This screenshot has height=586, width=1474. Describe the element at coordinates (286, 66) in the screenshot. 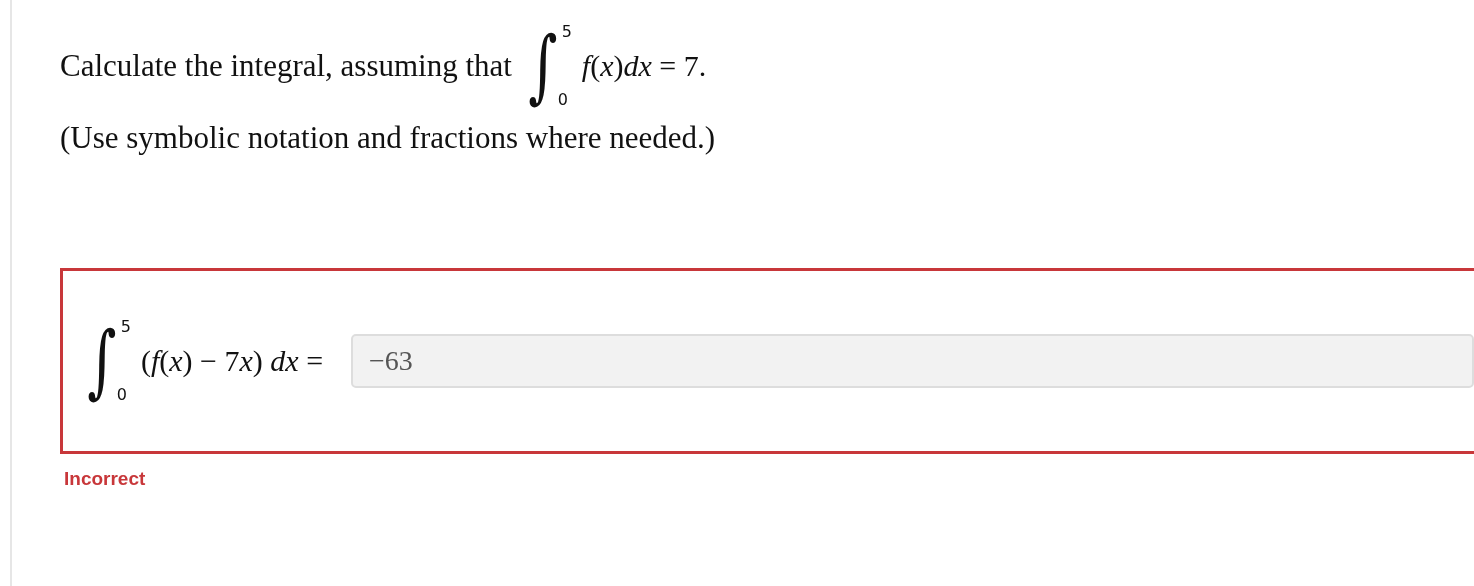

I see `question-text: Calculate the integral, assuming that` at that location.